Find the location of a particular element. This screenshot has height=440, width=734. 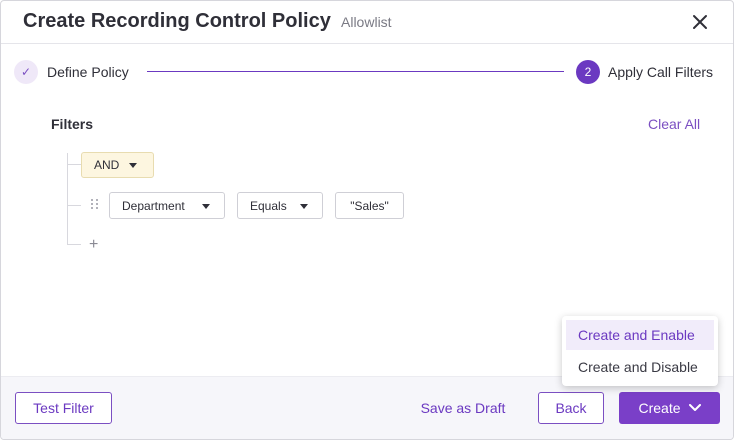

test-filter-button: Test Filter is located at coordinates (63, 408).